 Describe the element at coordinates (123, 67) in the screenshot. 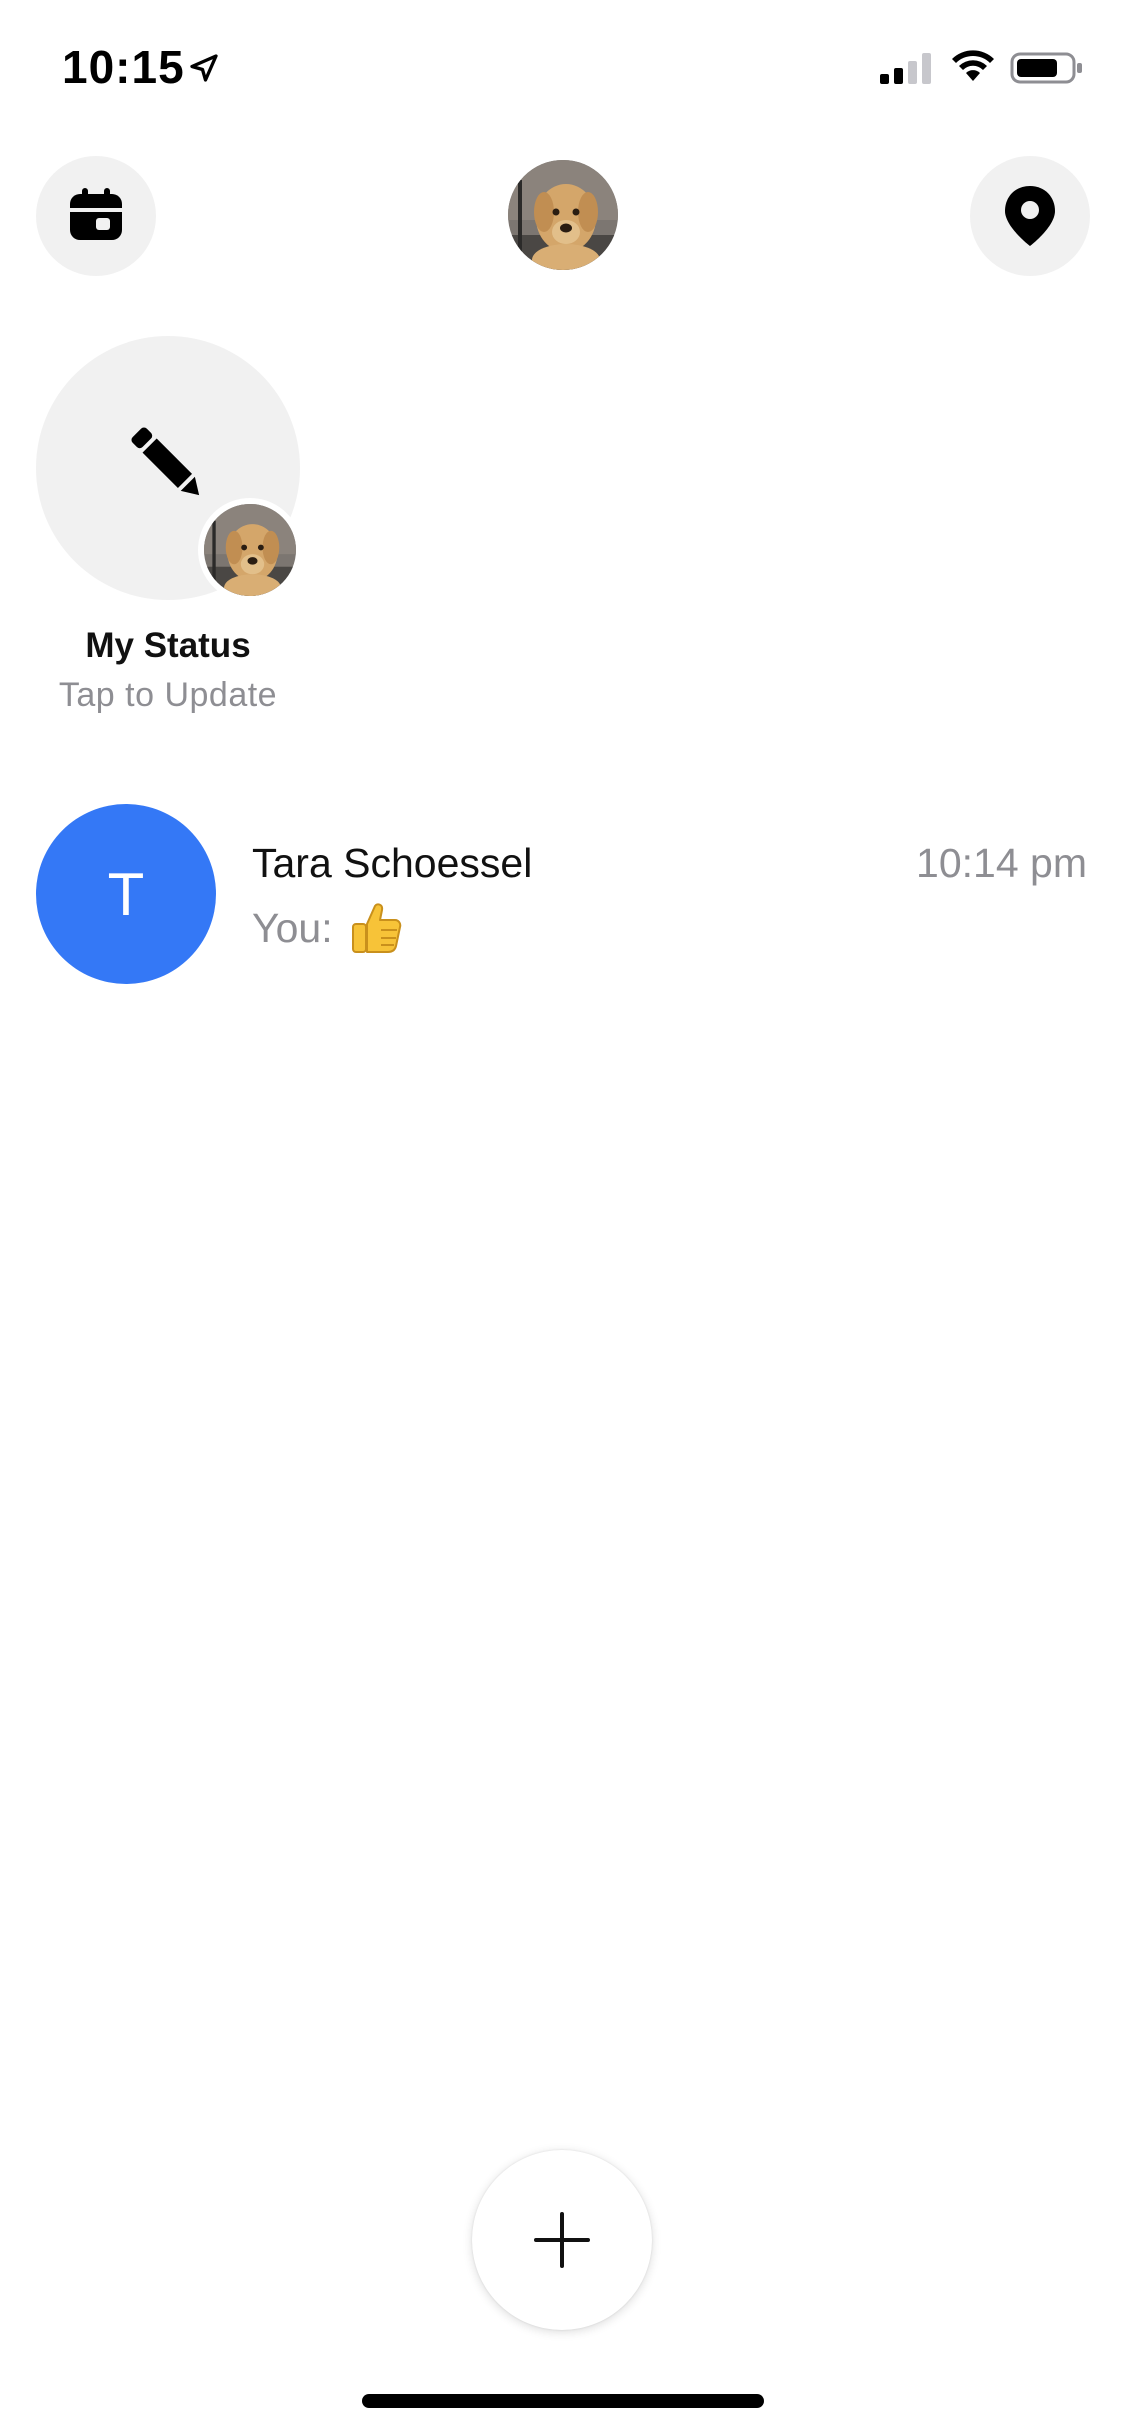

I see `status-time: 10:15` at that location.